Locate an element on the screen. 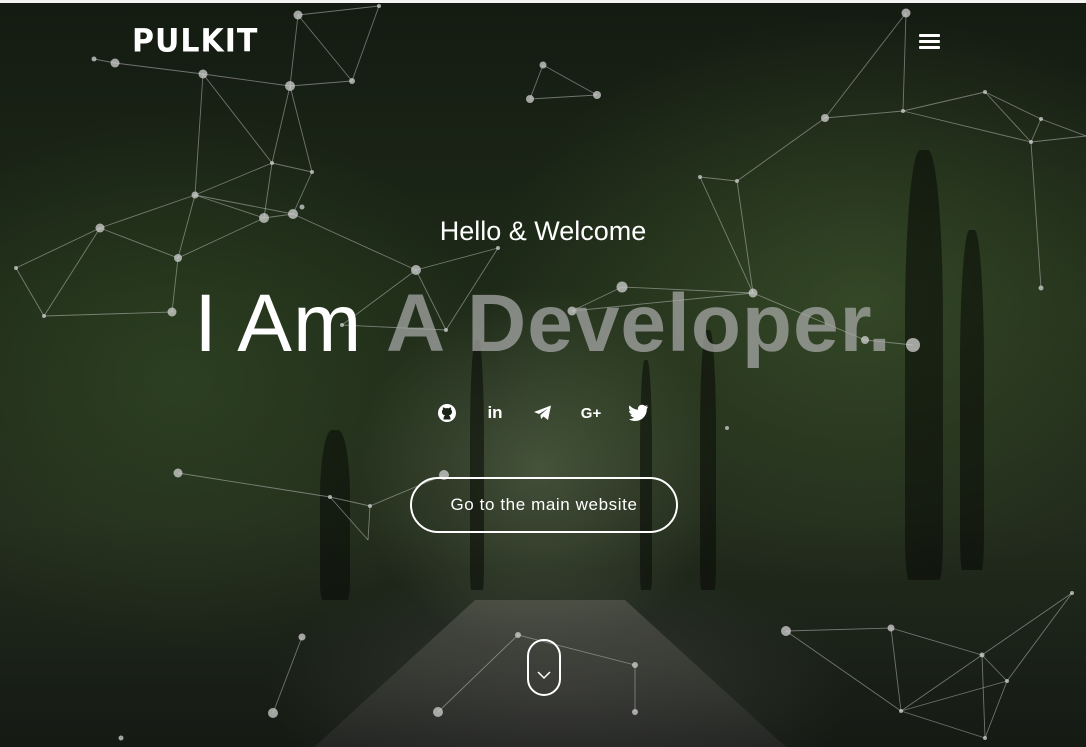 The image size is (1086, 747). social-links: in G+ is located at coordinates (543, 413).